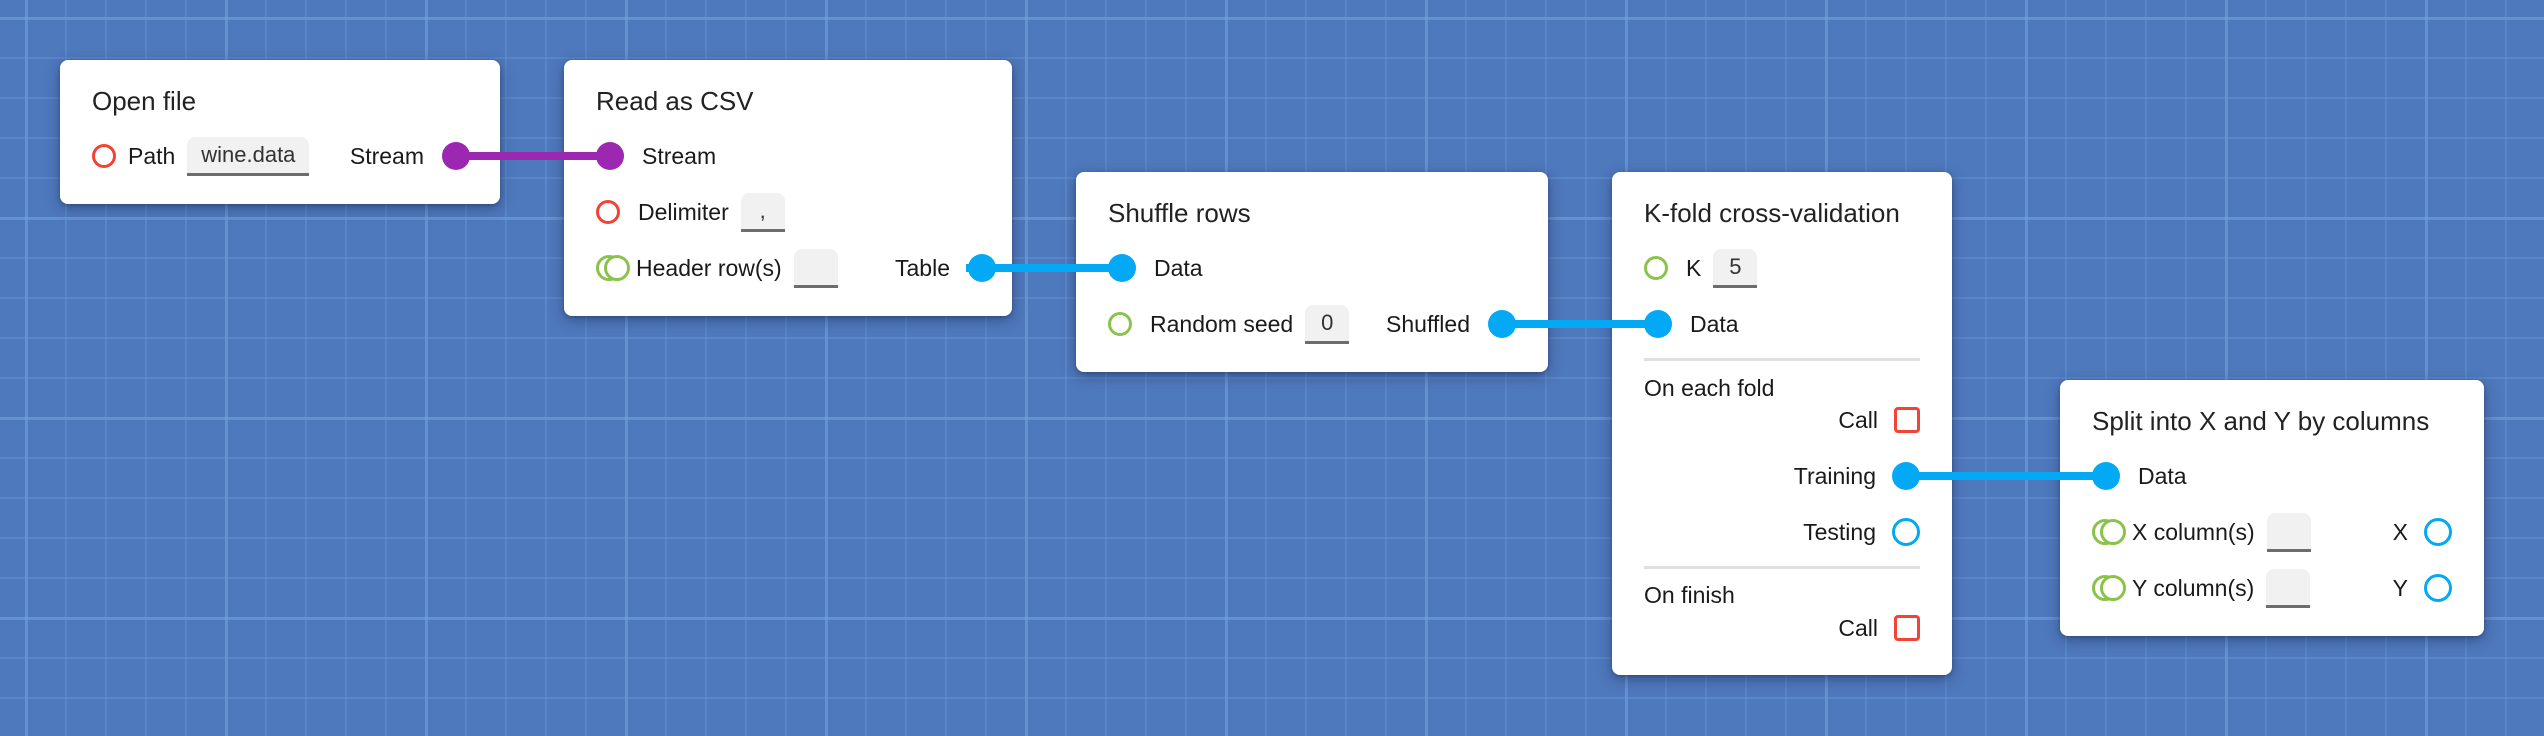 This screenshot has height=736, width=2544. I want to click on testing-output-socket, so click(1906, 532).